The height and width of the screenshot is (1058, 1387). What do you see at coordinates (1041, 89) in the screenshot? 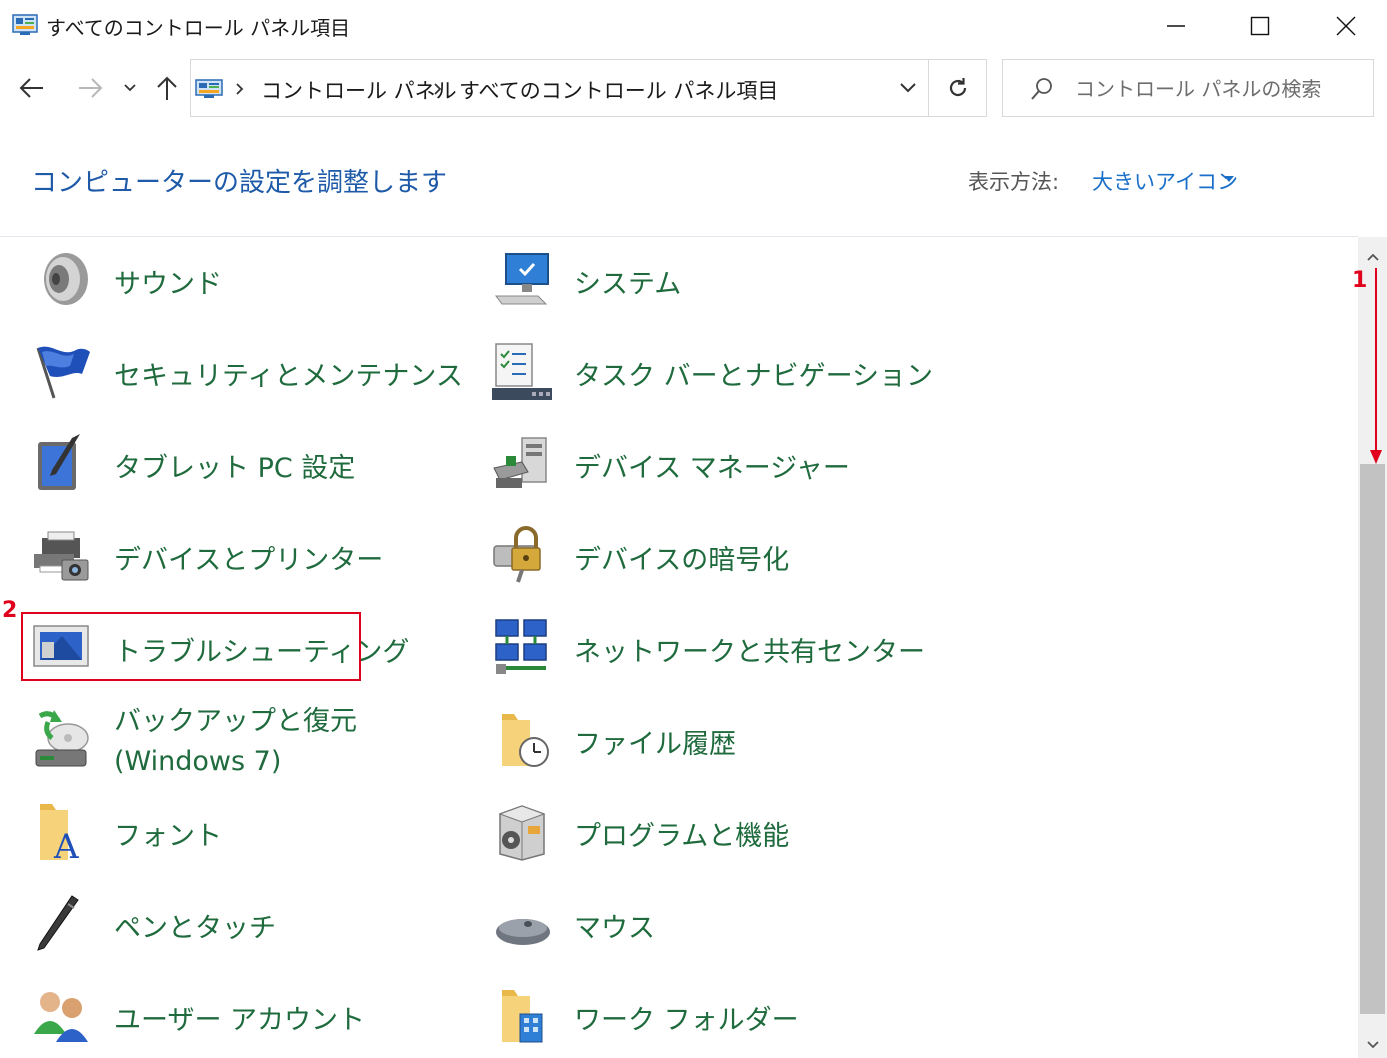
I see `search-icon` at bounding box center [1041, 89].